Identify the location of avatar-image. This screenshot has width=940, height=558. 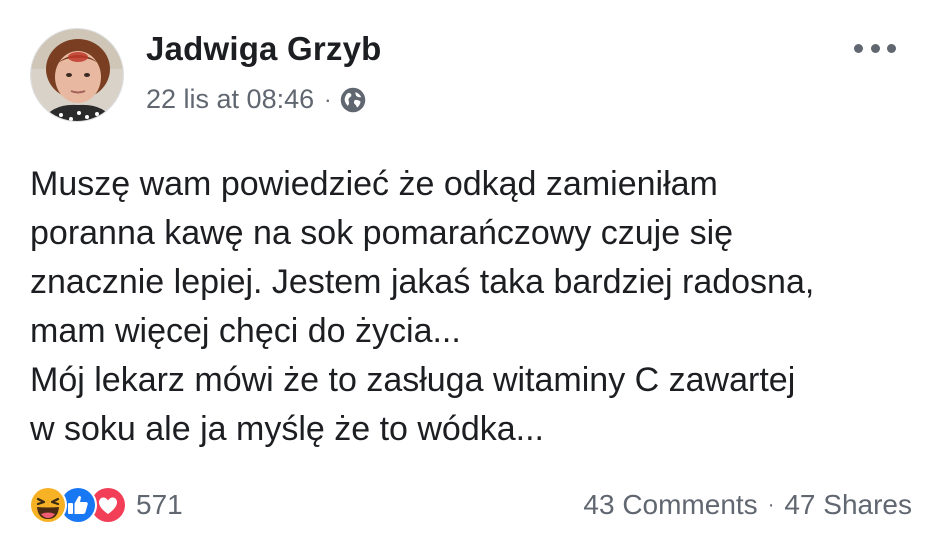
(77, 75).